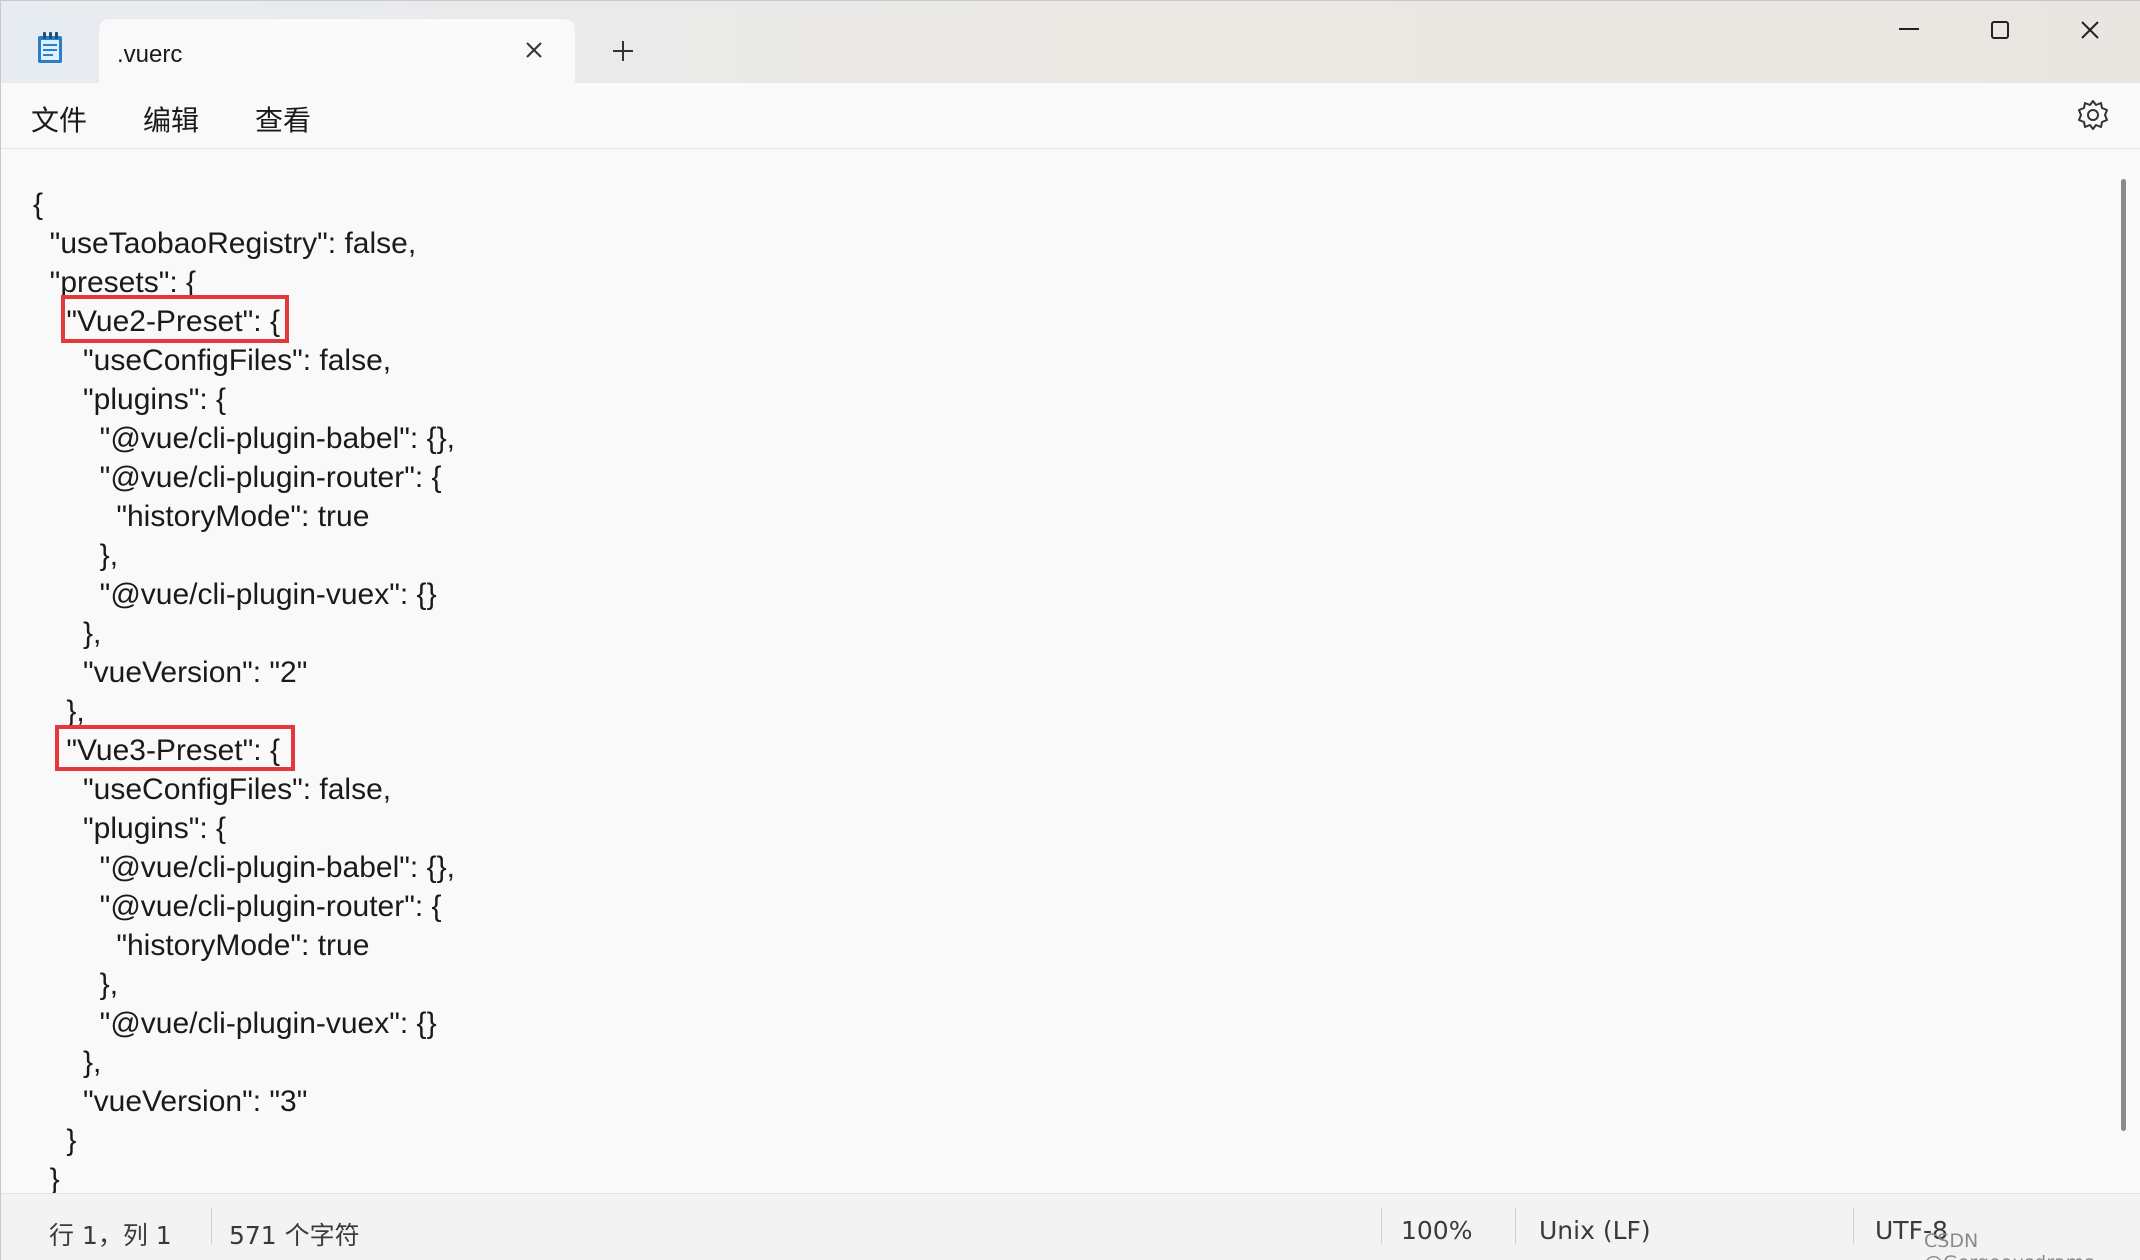 Image resolution: width=2140 pixels, height=1260 pixels. I want to click on code-line: {, so click(38, 204).